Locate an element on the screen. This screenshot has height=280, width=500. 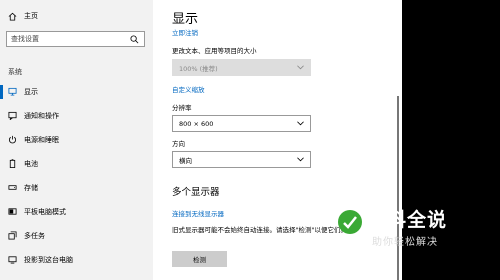
watermark-title: 百科全说 is located at coordinates (407, 220).